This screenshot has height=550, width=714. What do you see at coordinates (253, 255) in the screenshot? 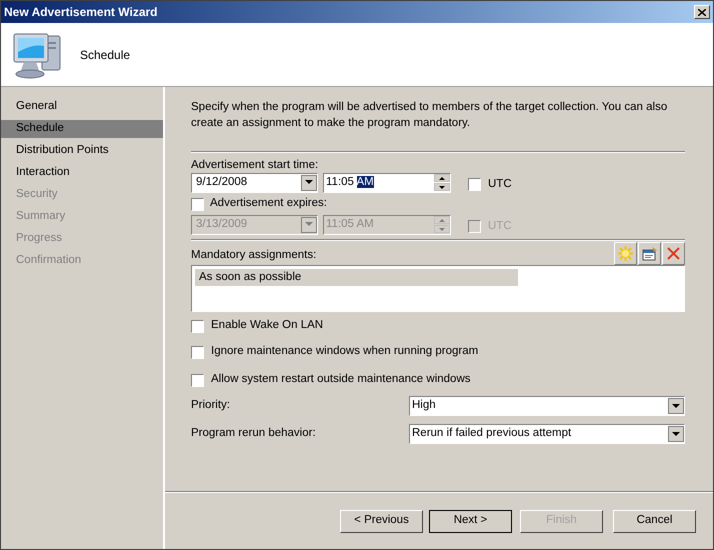
I see `mandatory-label: Mandatory assignments:` at bounding box center [253, 255].